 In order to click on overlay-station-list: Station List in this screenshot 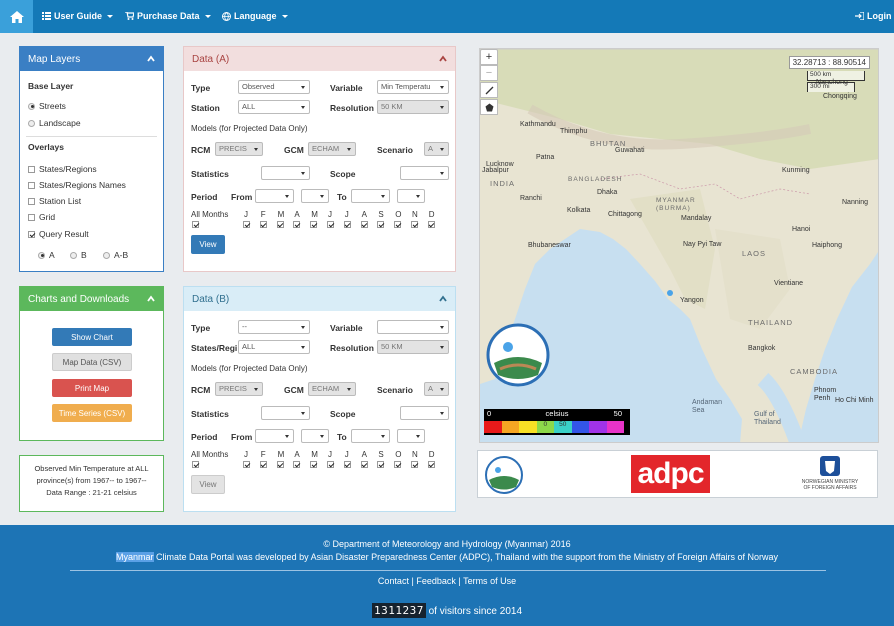, I will do `click(54, 201)`.